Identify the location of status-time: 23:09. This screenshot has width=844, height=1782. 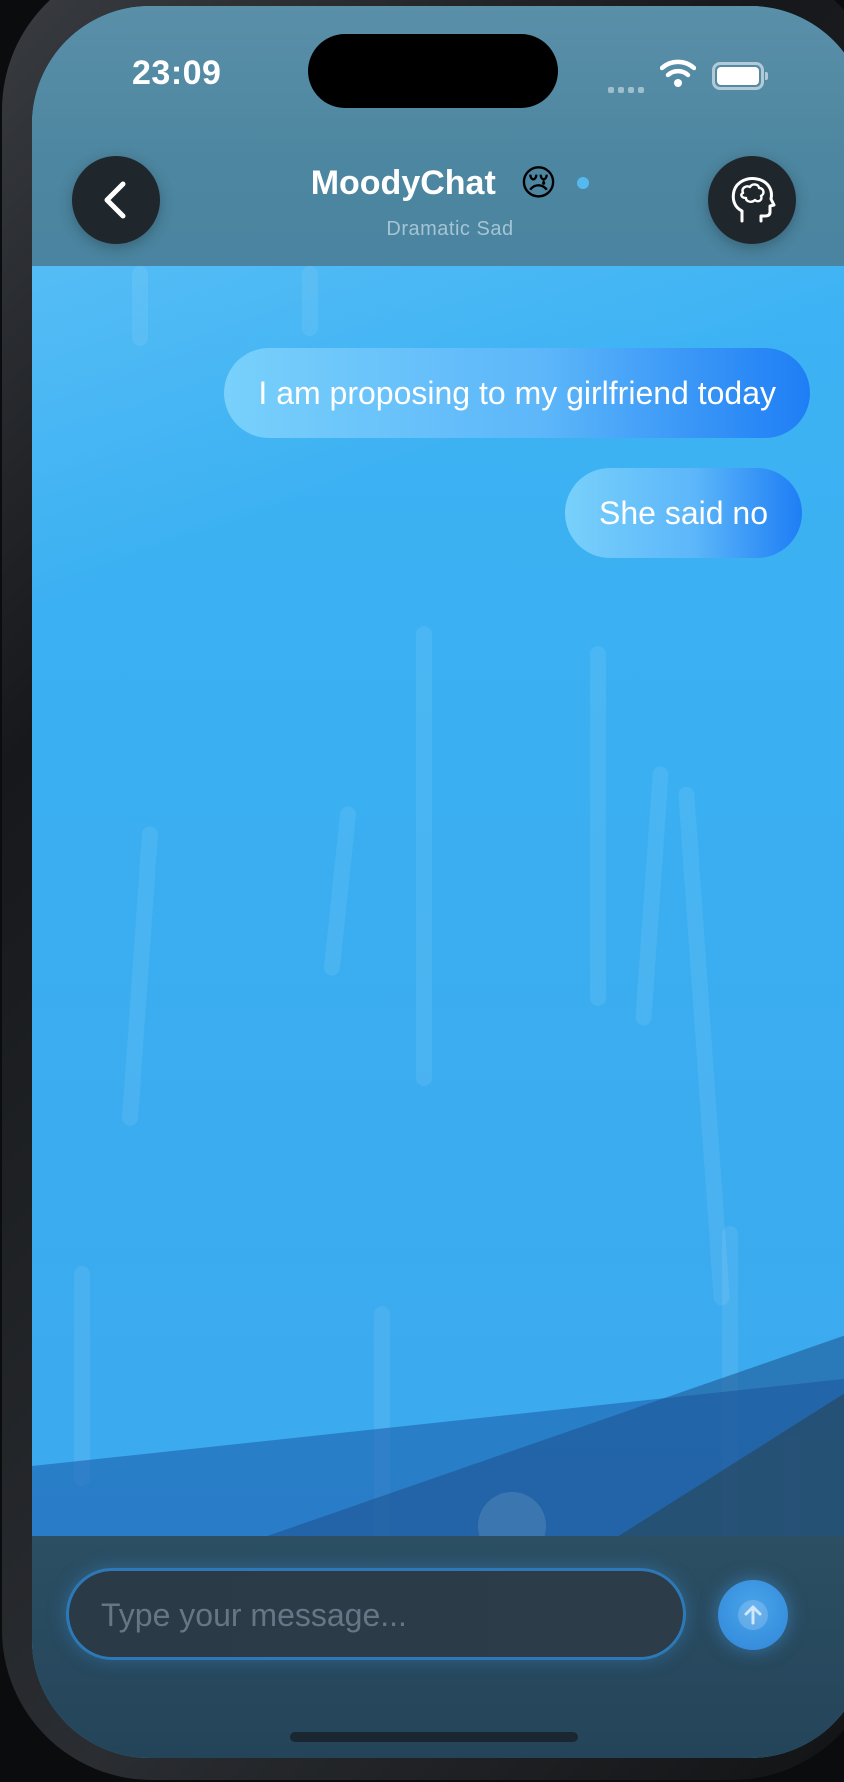
(177, 73).